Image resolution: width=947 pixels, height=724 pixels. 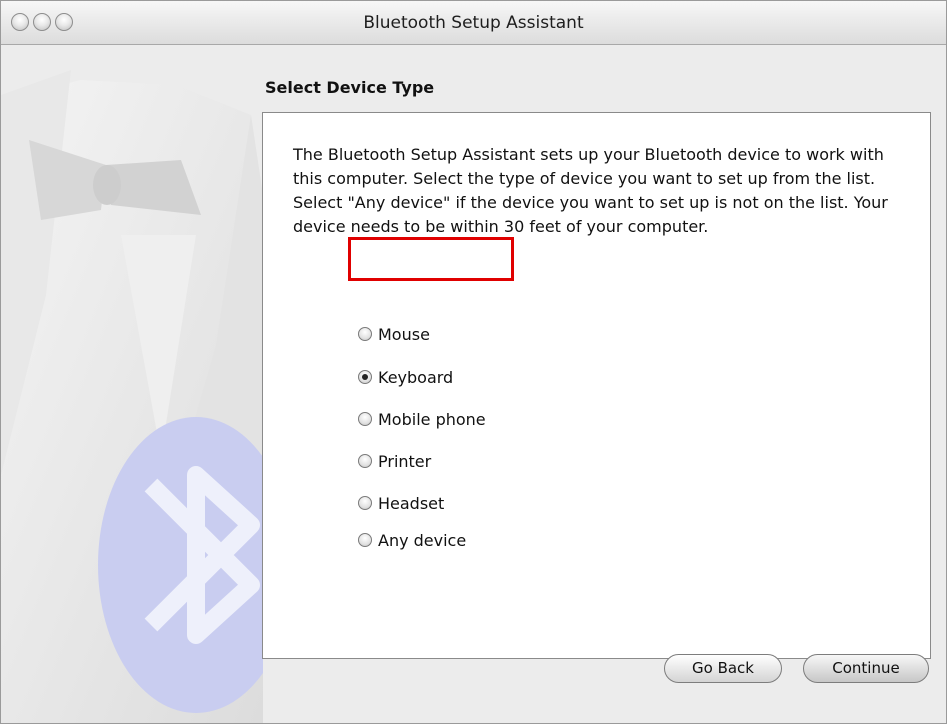 I want to click on device-option-keyboard: Keyboard, so click(x=405, y=377).